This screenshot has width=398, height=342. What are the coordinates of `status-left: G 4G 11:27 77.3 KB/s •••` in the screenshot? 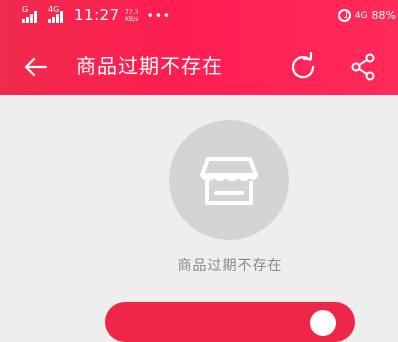 It's located at (96, 14).